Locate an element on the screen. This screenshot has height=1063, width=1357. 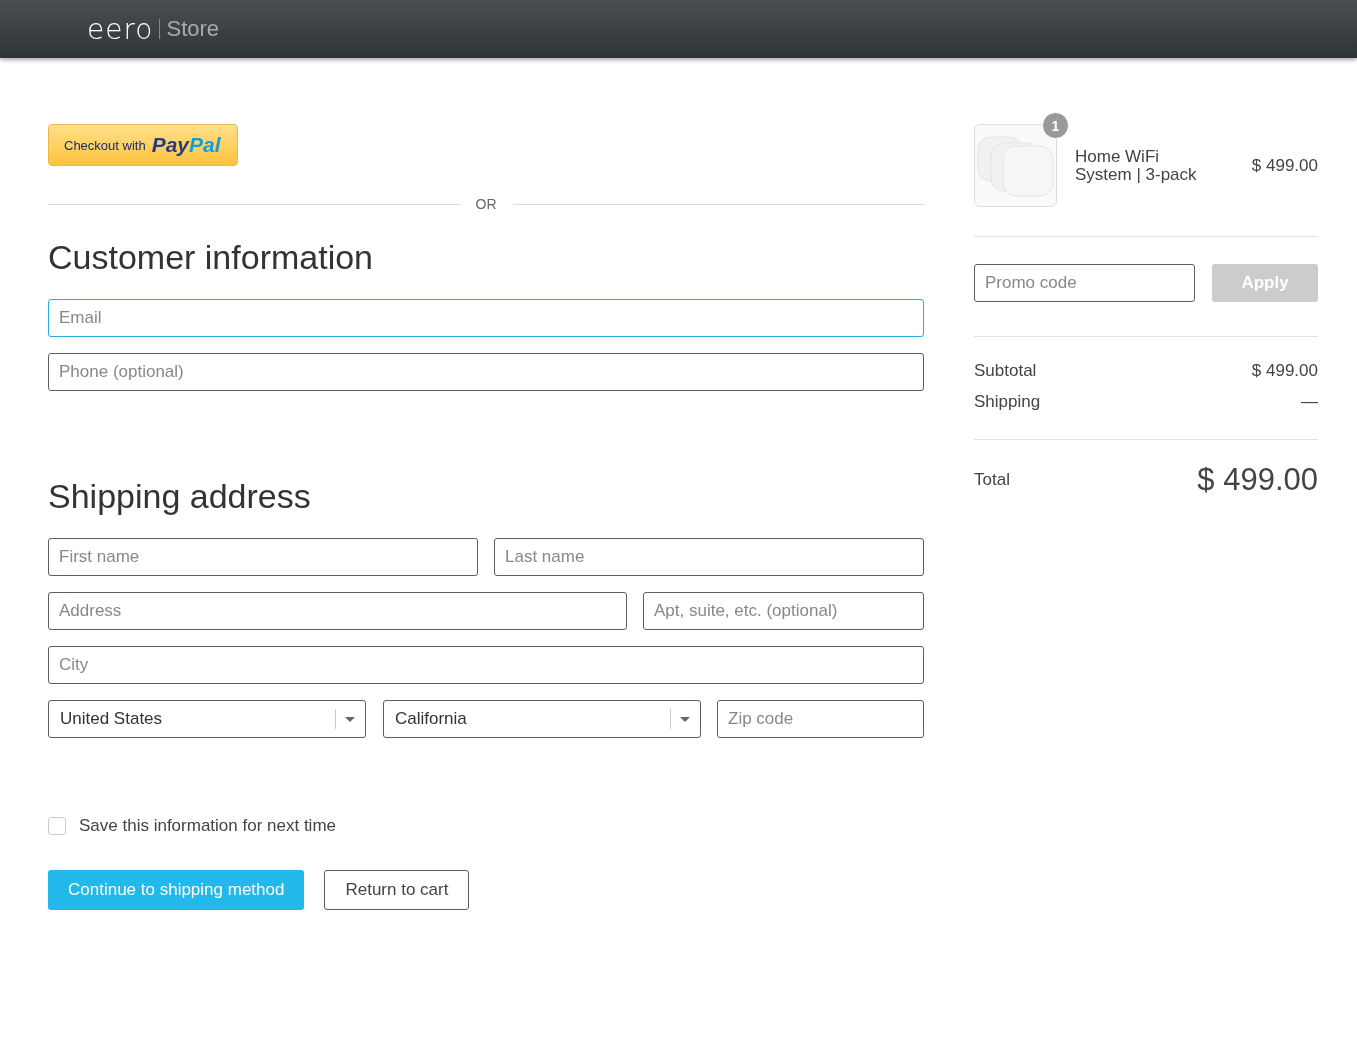
store-label: Store is located at coordinates (193, 29).